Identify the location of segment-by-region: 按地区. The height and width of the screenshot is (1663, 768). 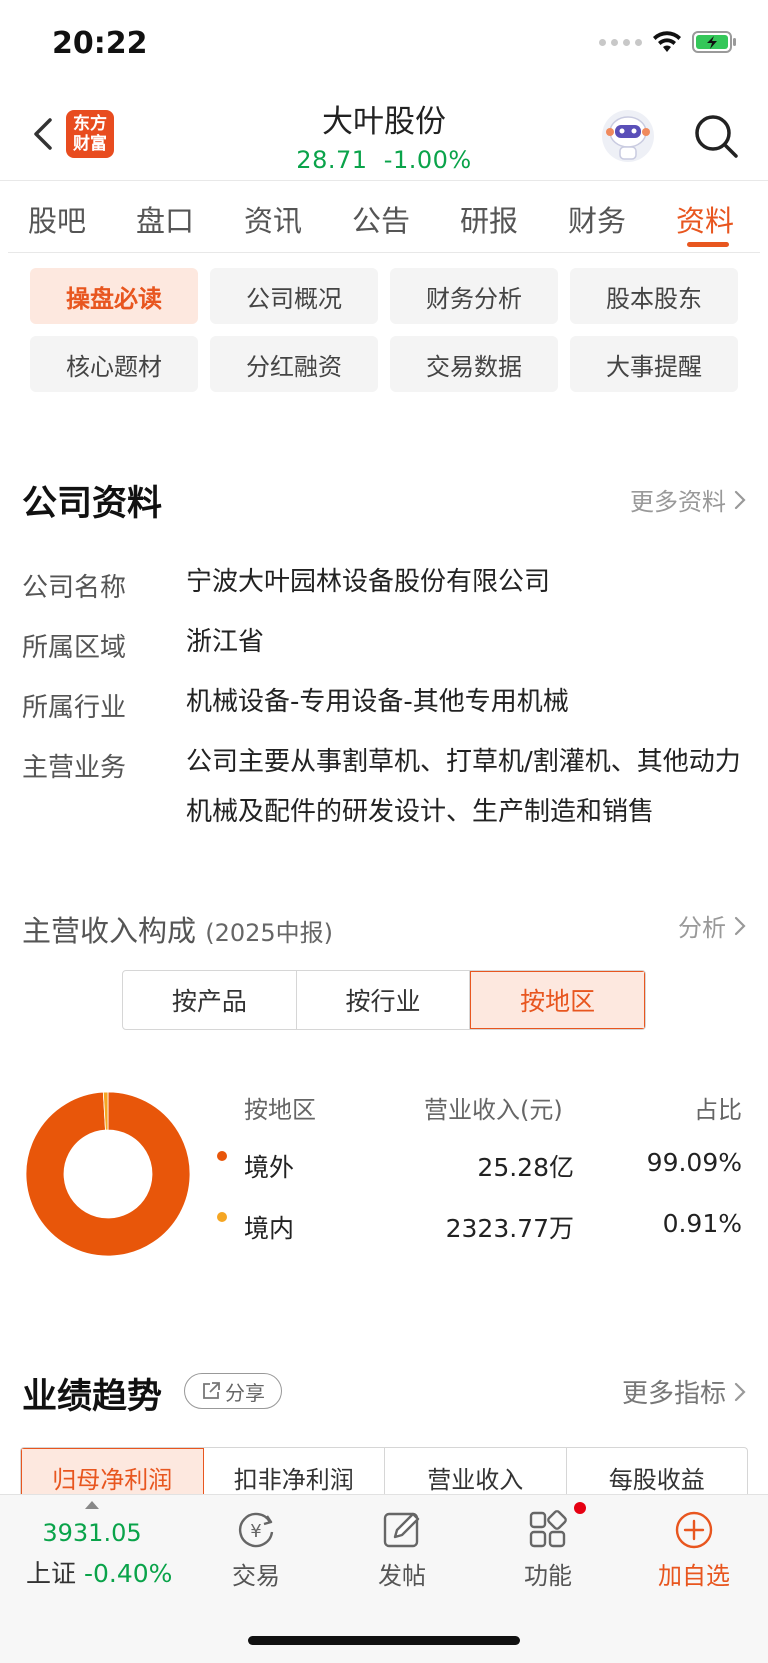
(557, 1000).